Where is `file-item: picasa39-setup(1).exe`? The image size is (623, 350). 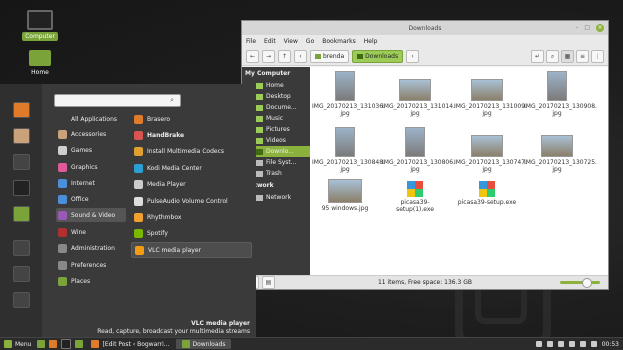
file-item: picasa39-setup(1).exe is located at coordinates (415, 197).